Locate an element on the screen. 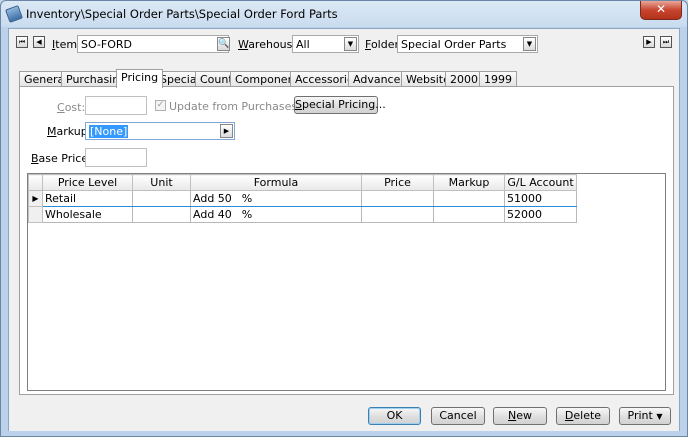  formula-cell: Add 40% is located at coordinates (276, 214).